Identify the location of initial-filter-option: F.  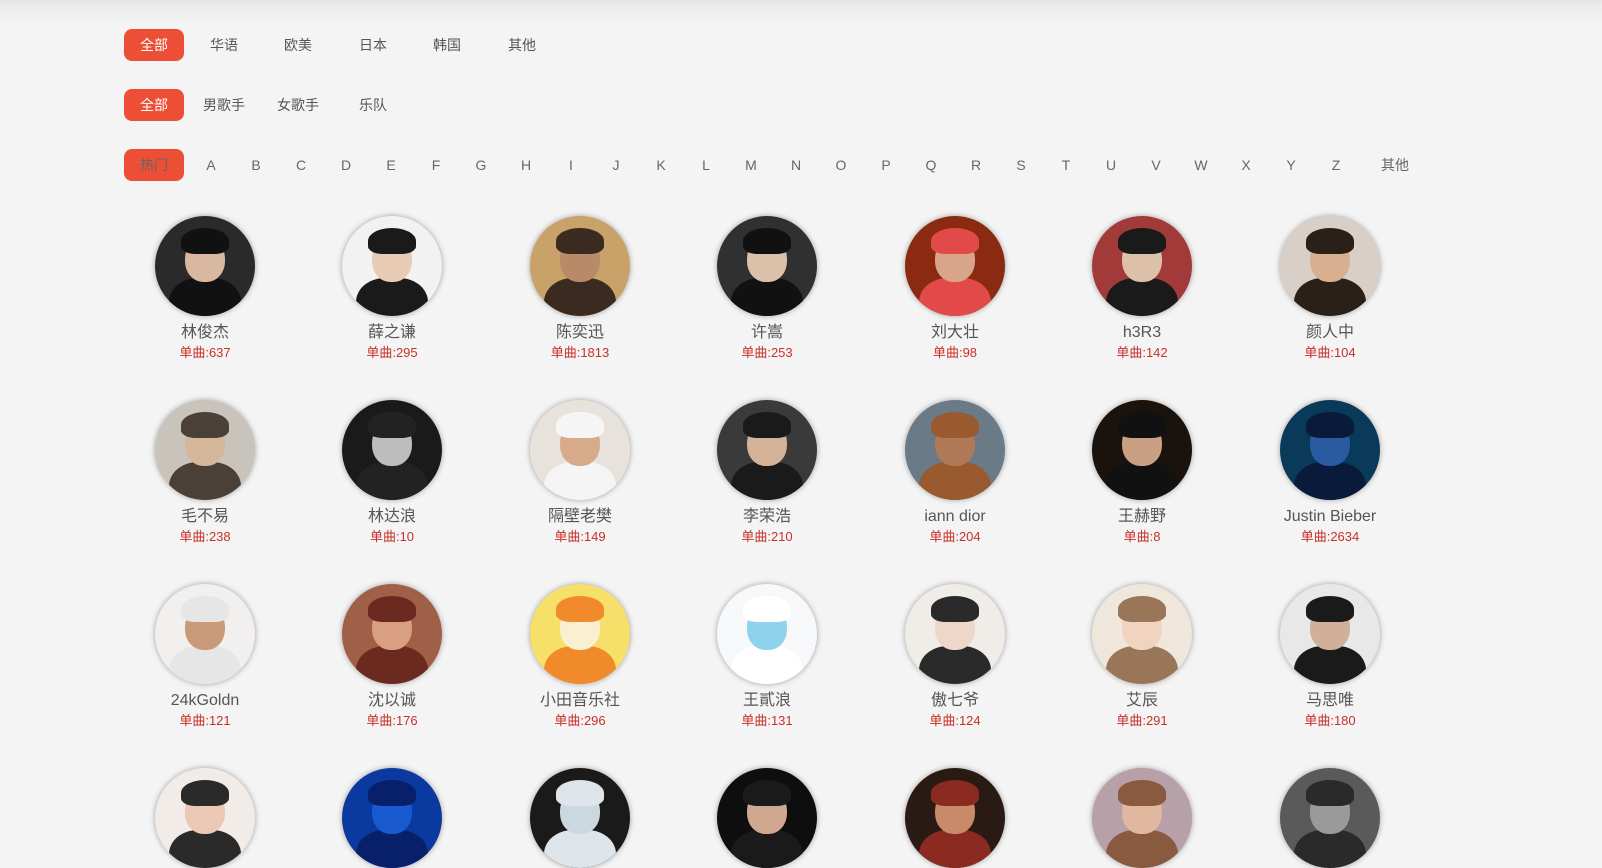
(436, 165).